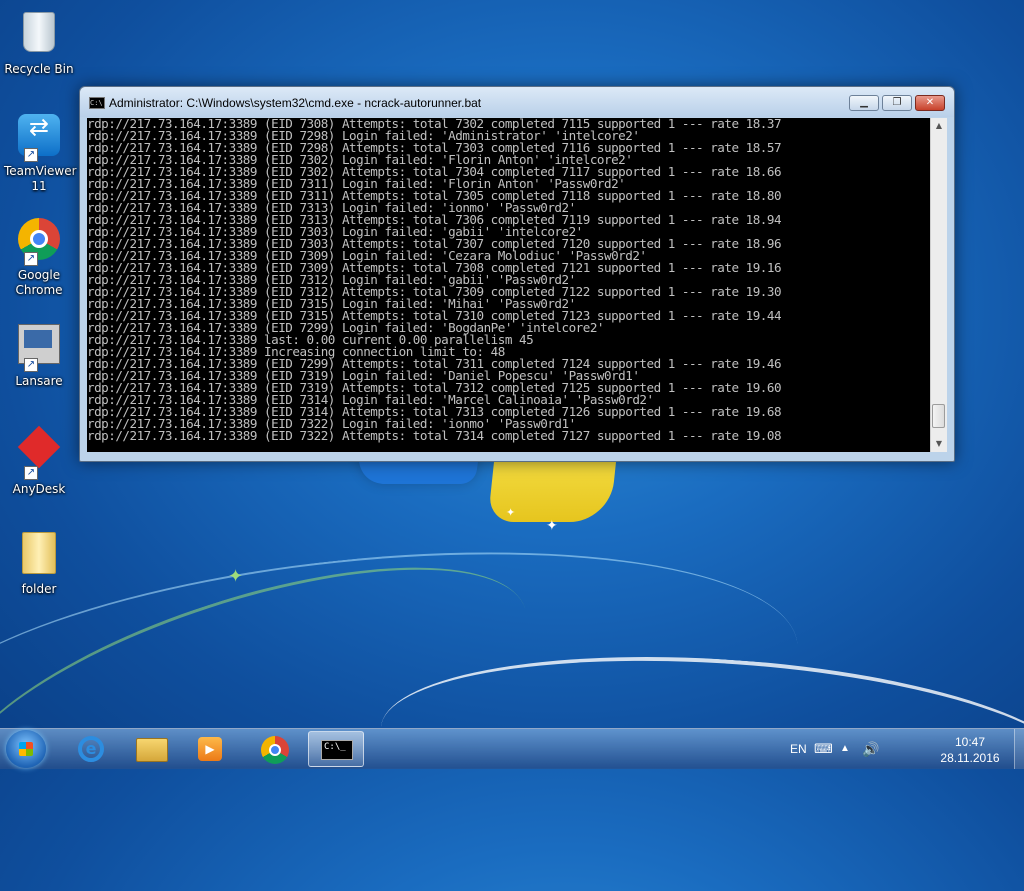 The height and width of the screenshot is (891, 1024). I want to click on system-clock: 10:47 28.11.2016, so click(970, 750).